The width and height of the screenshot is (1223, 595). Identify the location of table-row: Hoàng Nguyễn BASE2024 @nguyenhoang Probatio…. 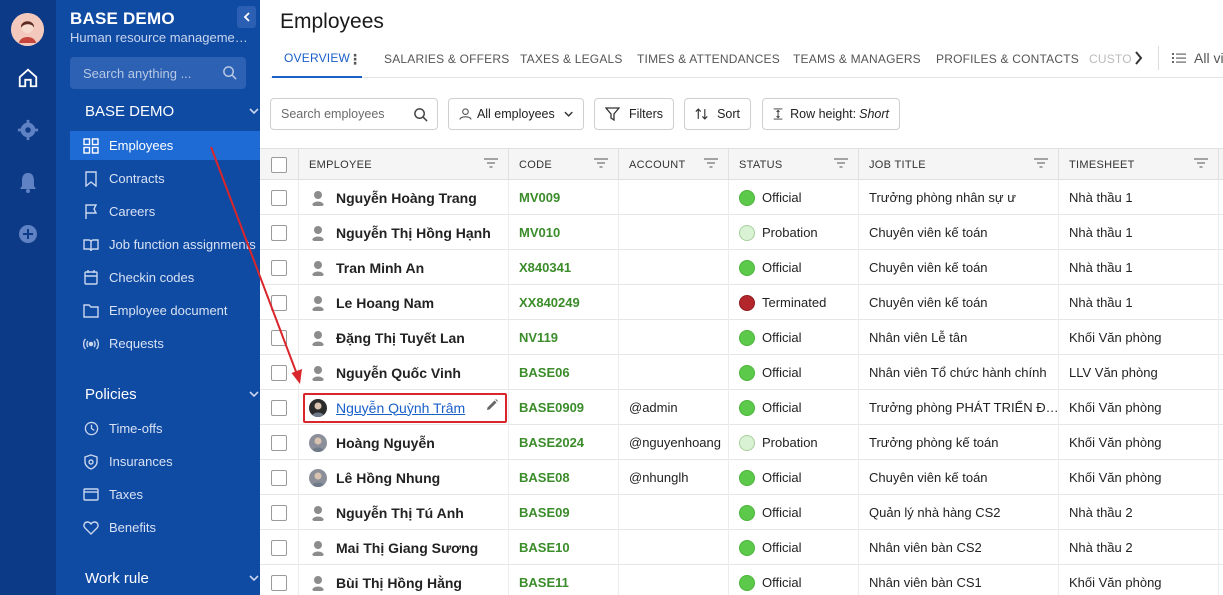
(741, 442).